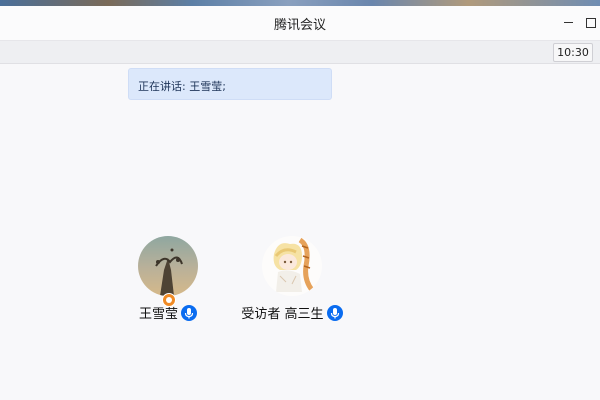 The image size is (600, 400). What do you see at coordinates (292, 266) in the screenshot?
I see `avatar-anime-character` at bounding box center [292, 266].